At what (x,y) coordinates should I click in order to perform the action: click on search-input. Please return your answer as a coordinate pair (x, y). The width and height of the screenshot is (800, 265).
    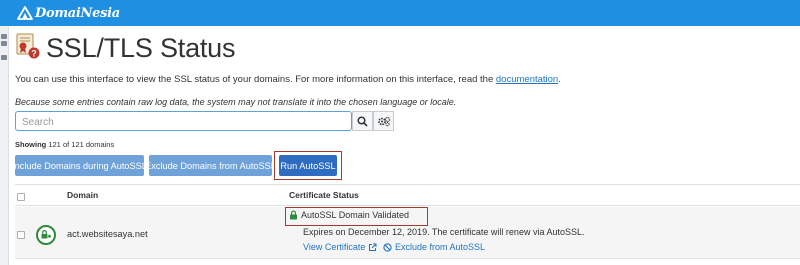
    Looking at the image, I should click on (183, 122).